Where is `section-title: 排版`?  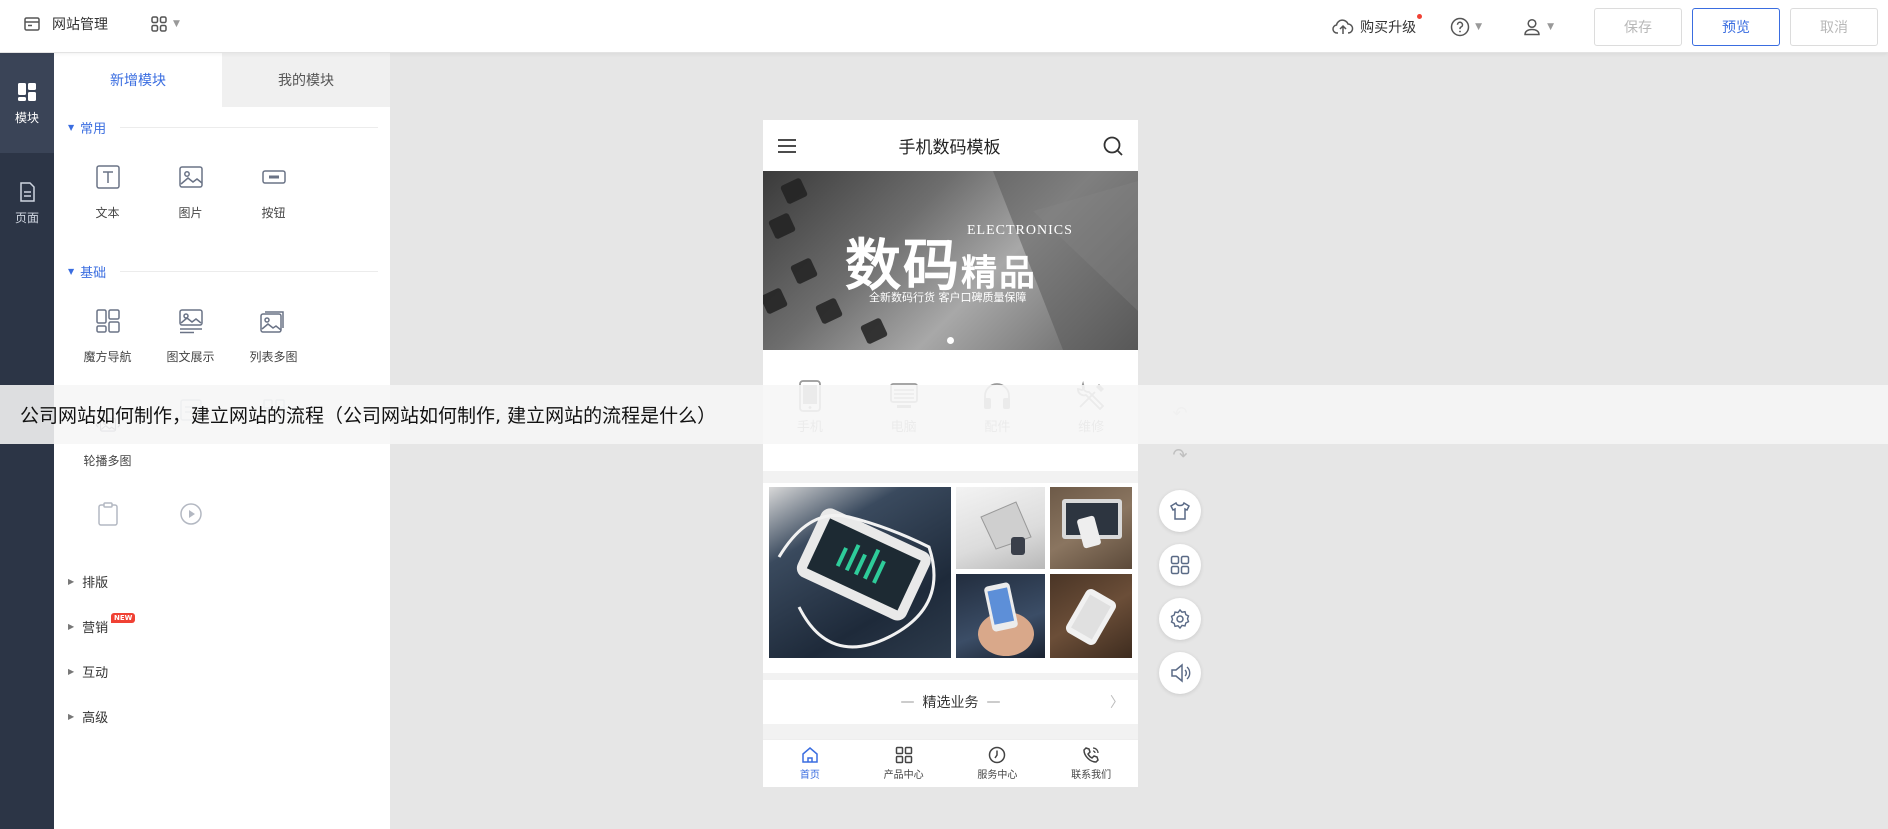 section-title: 排版 is located at coordinates (95, 583).